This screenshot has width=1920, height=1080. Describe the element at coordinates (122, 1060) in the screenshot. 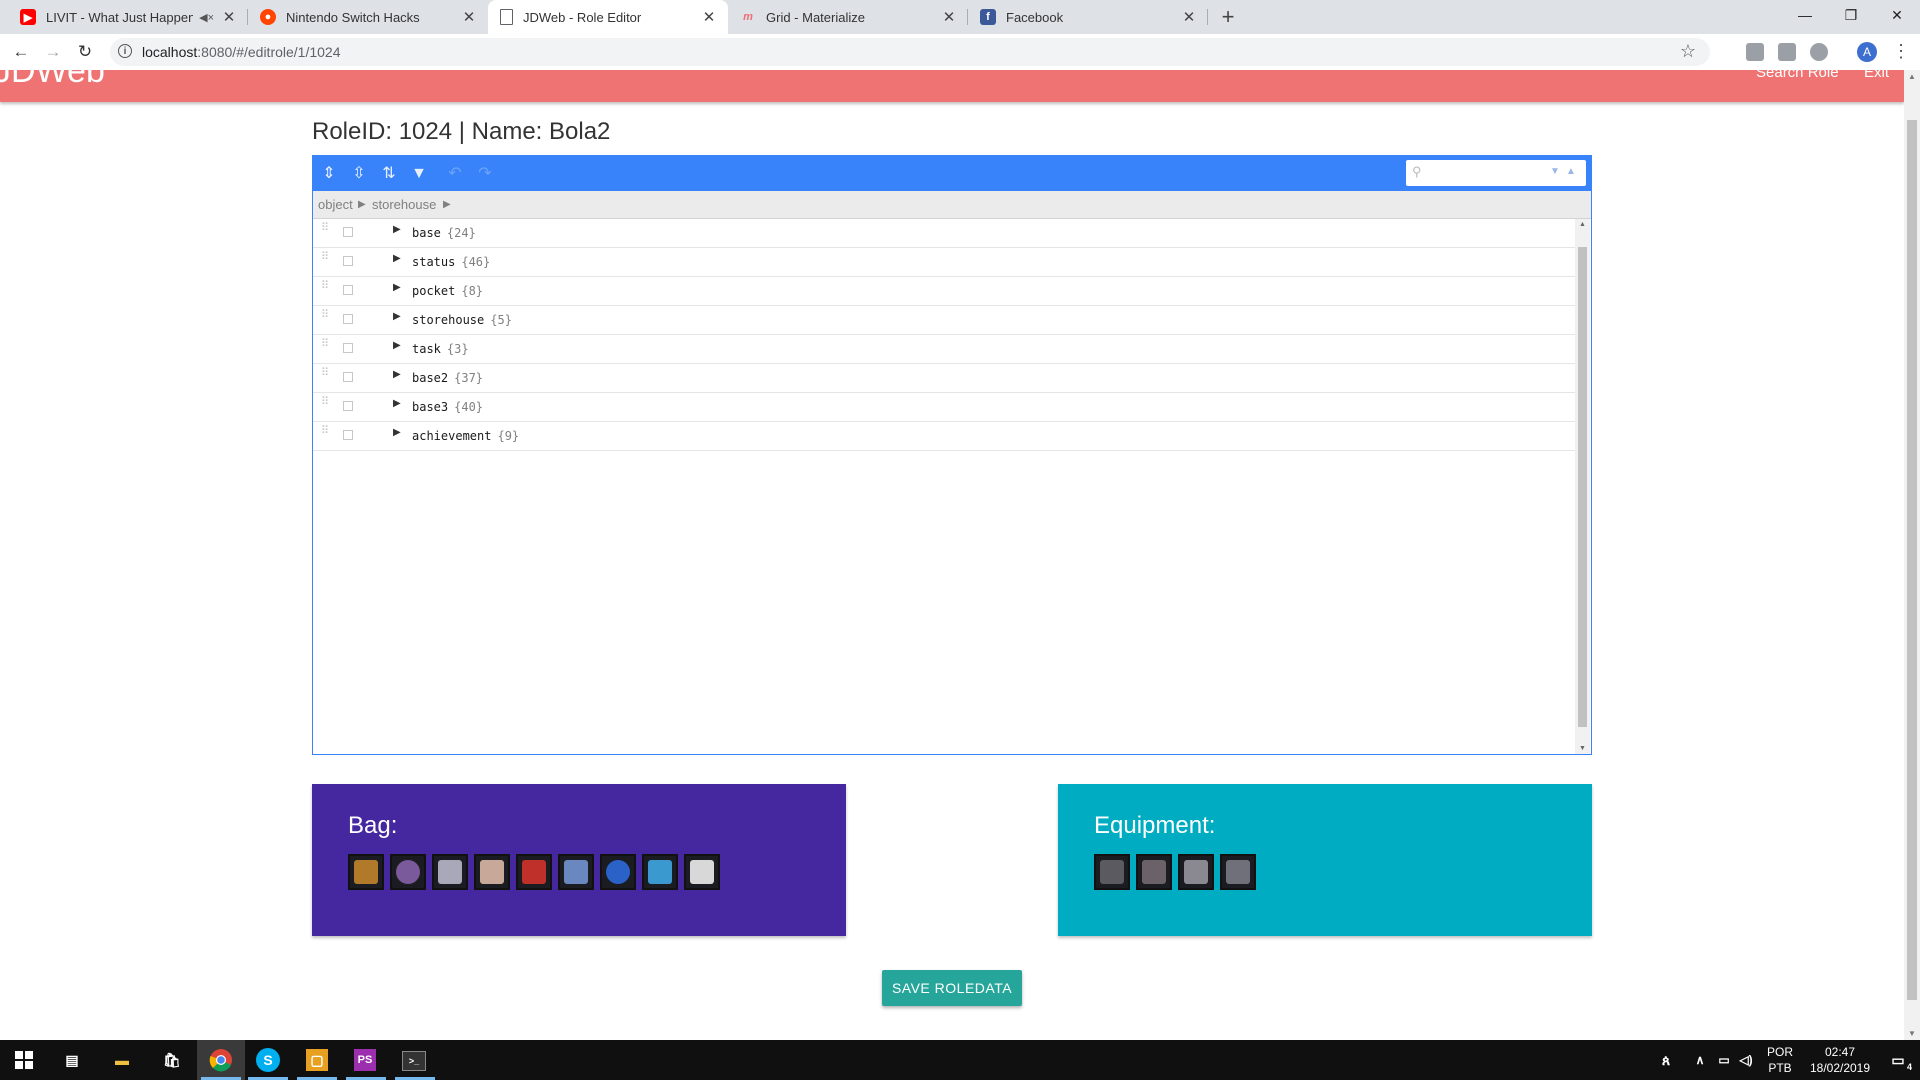

I see `file-explorer-icon: ▬` at that location.